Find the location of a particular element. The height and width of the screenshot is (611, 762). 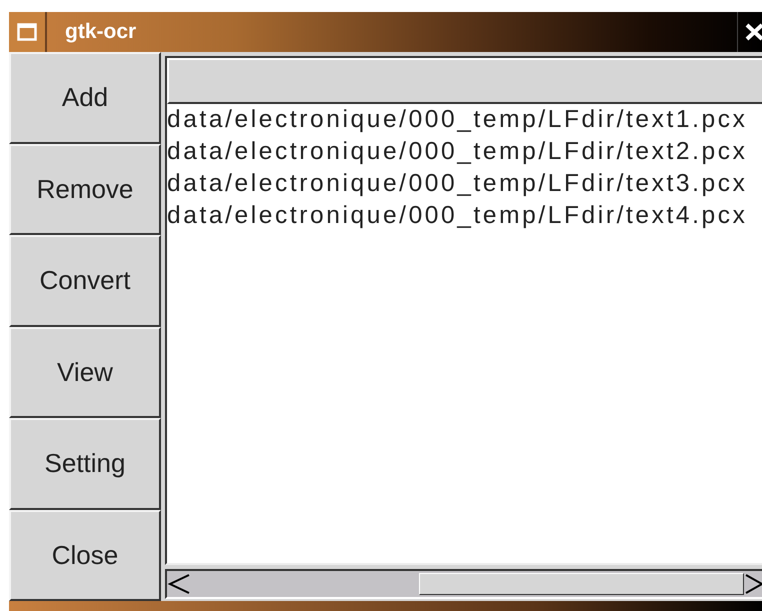

horizontal-scrollbar is located at coordinates (463, 584).